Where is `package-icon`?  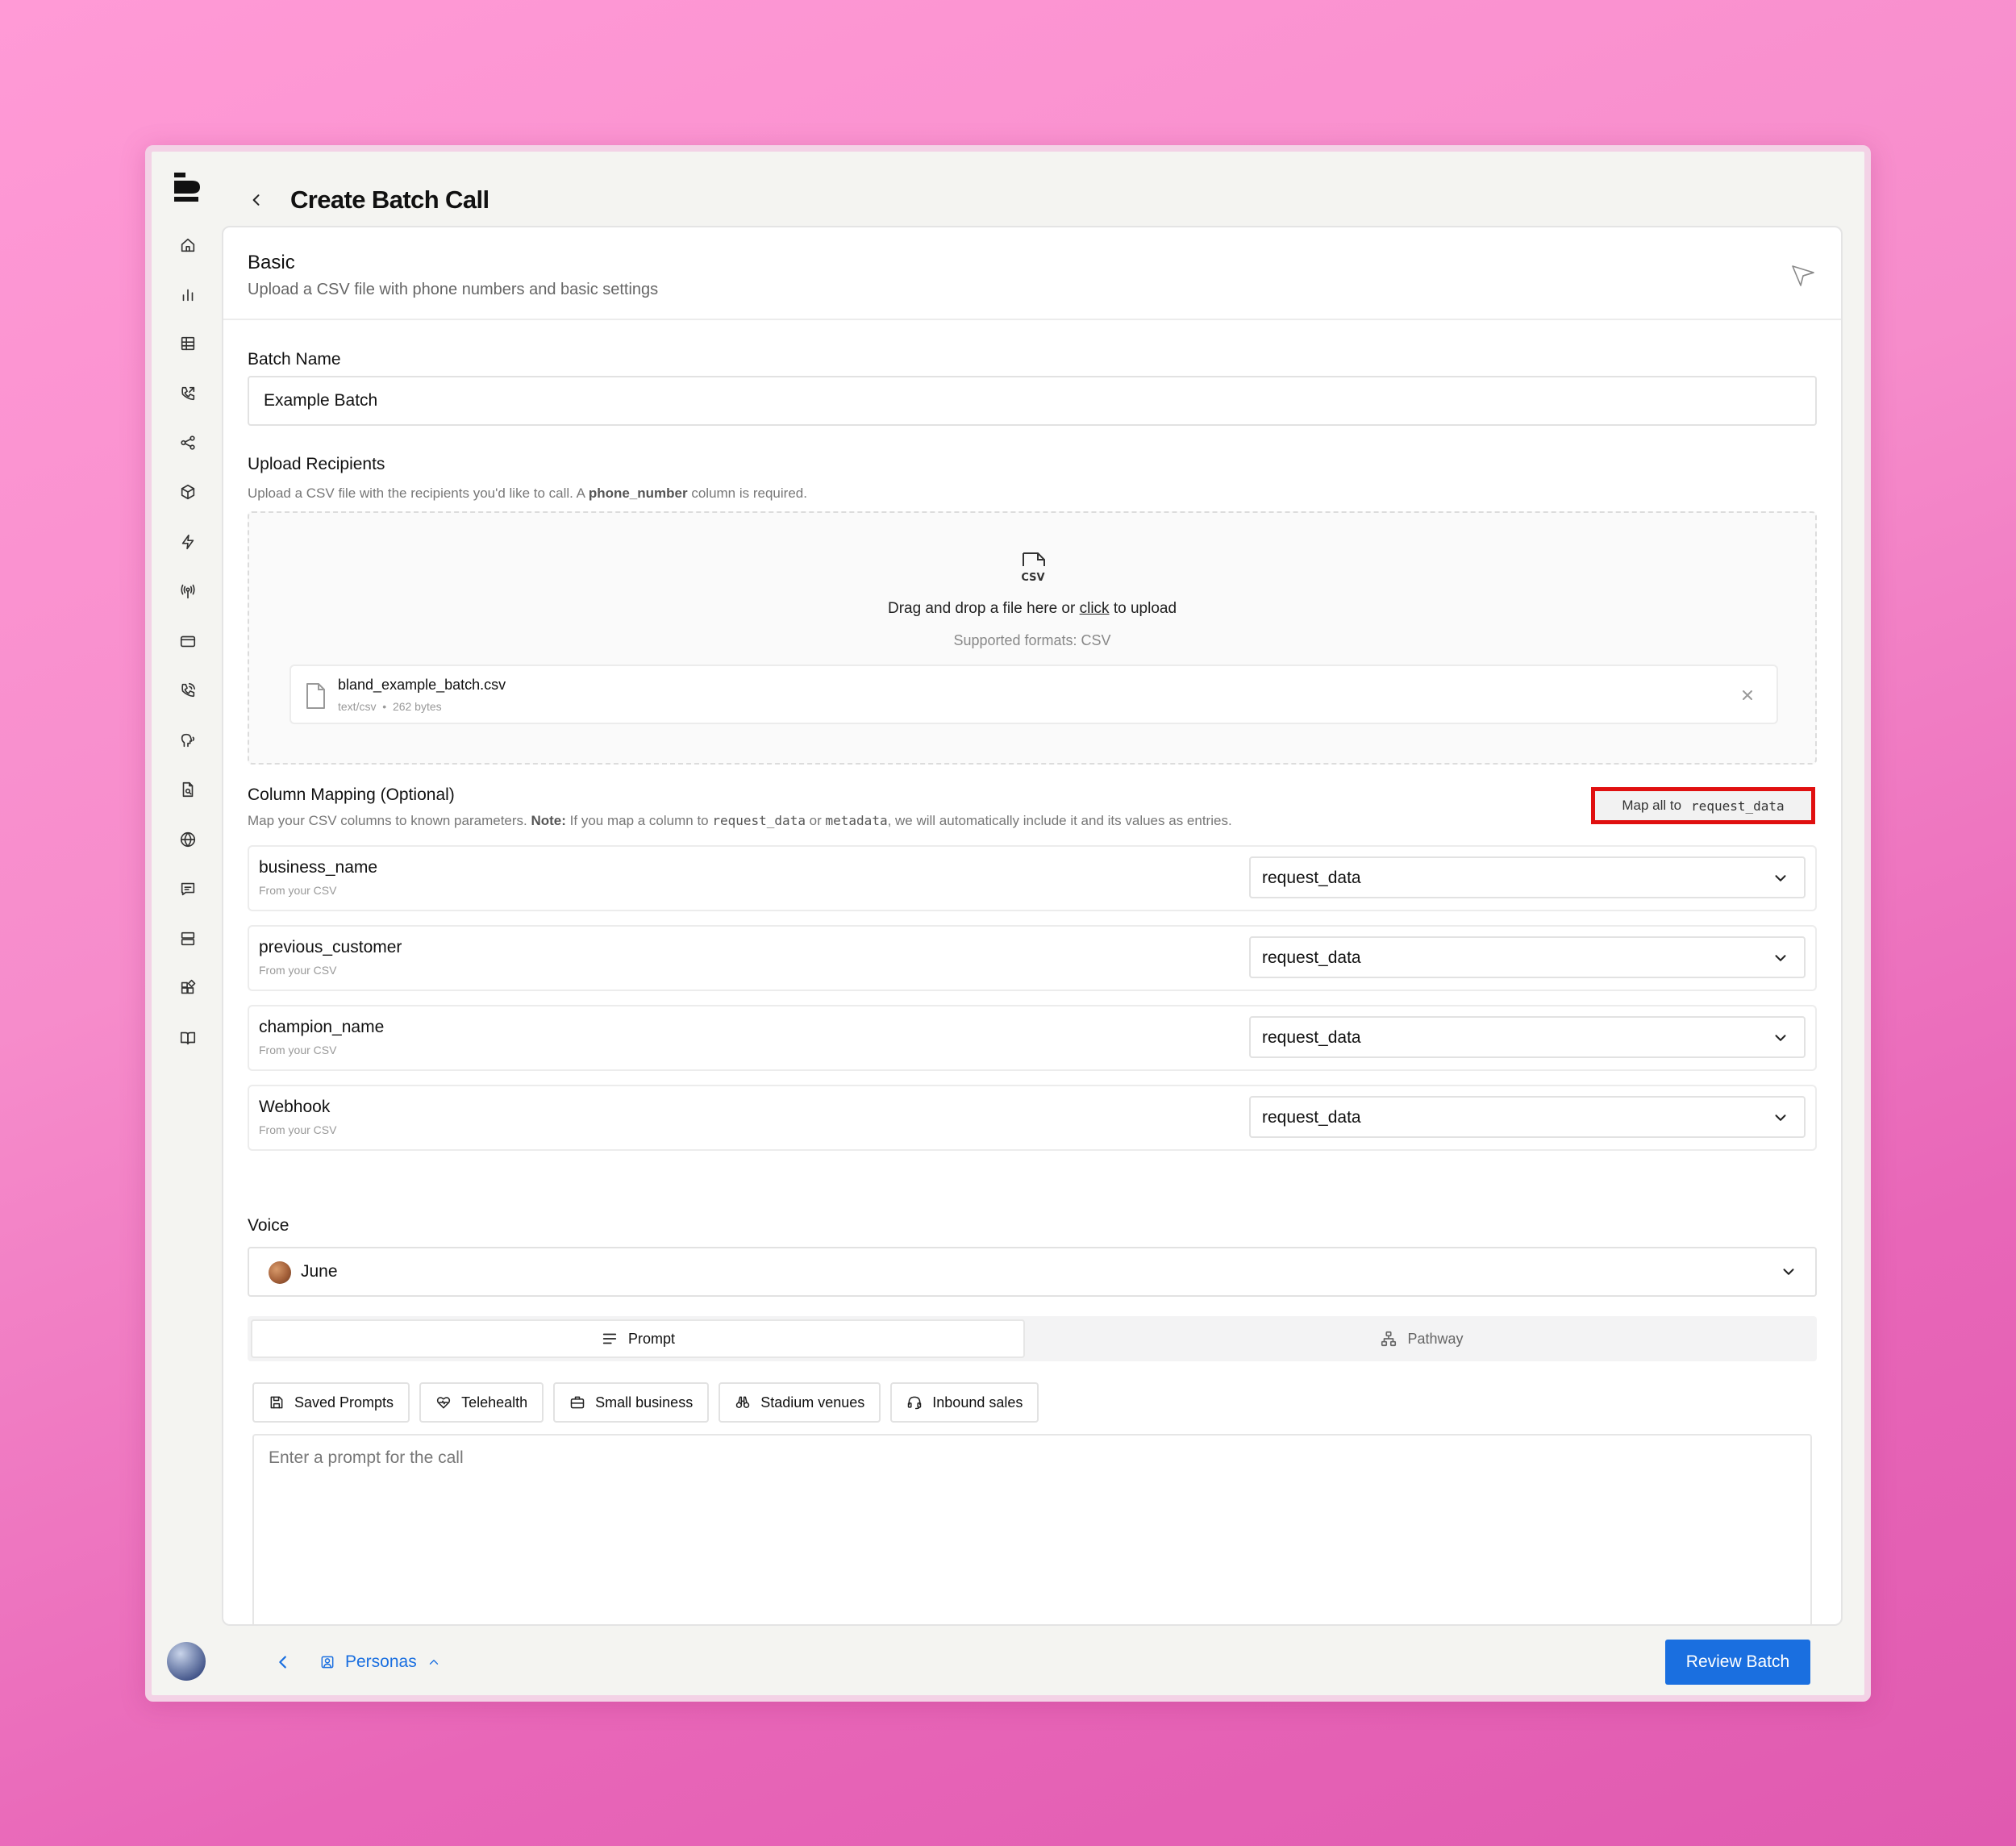
package-icon is located at coordinates (187, 492).